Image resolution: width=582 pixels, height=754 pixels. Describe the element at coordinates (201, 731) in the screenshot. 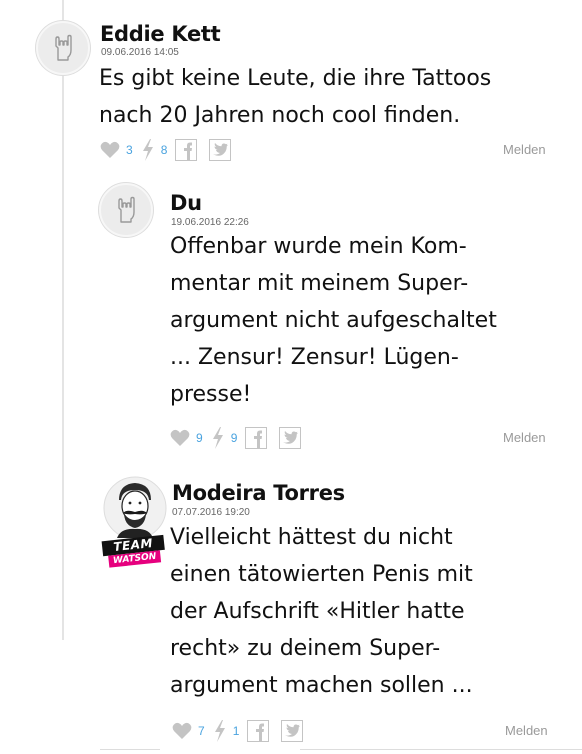

I see `like-count: 7` at that location.